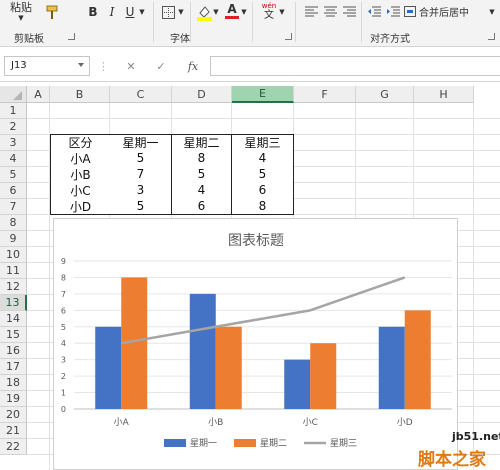 The width and height of the screenshot is (500, 470). I want to click on y-tick-label: 9, so click(63, 261).